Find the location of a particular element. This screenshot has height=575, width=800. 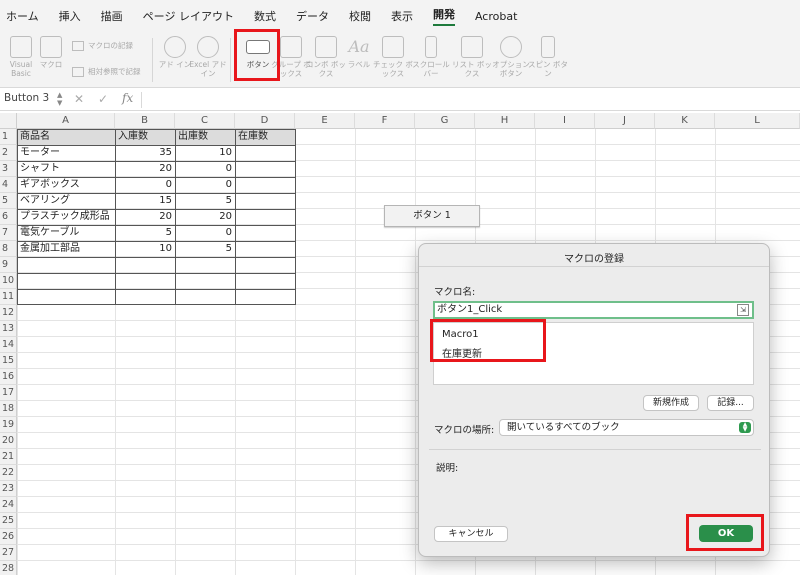

row-header: 14 is located at coordinates (8, 345).